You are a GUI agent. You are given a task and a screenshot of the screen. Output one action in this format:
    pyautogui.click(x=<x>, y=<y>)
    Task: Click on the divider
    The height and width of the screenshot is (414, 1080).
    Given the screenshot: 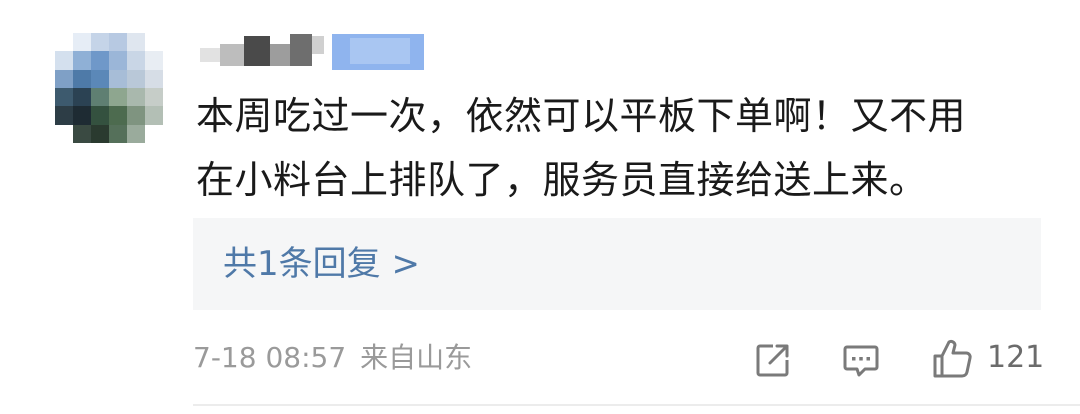 What is the action you would take?
    pyautogui.click(x=636, y=405)
    